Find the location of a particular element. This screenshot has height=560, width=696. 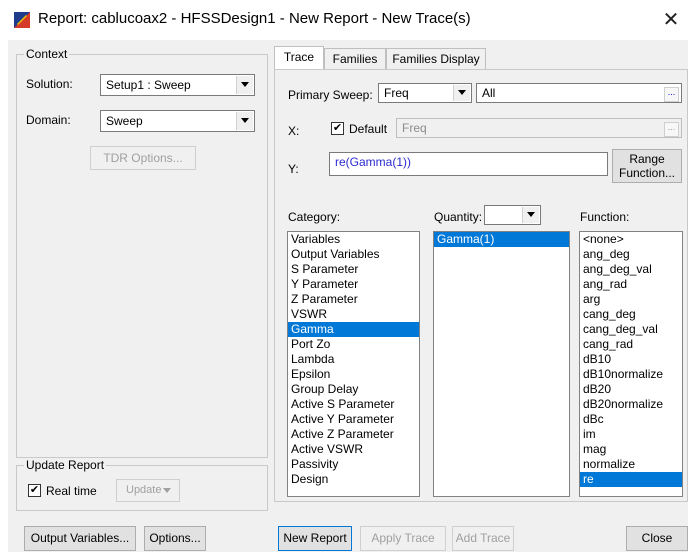

category-list-item: Active VSWR is located at coordinates (353, 449).